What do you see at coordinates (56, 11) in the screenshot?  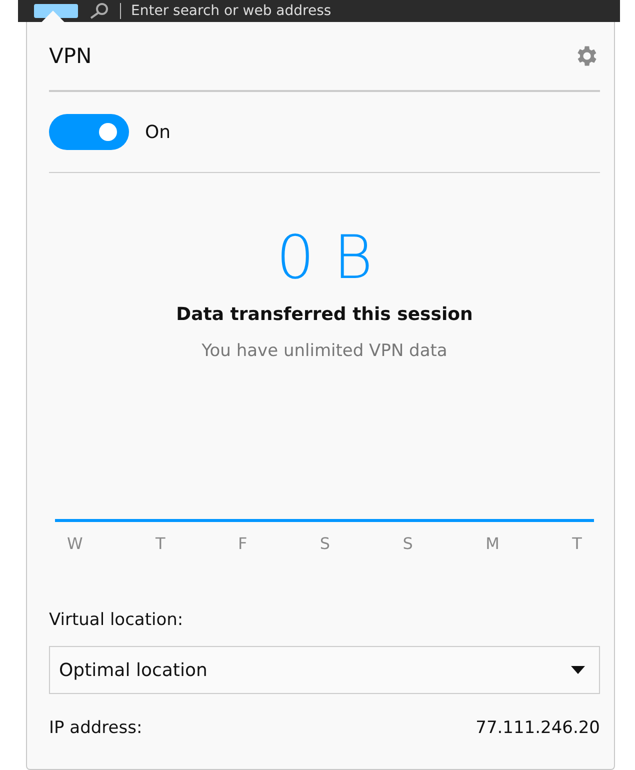 I see `vpn-badge-icon` at bounding box center [56, 11].